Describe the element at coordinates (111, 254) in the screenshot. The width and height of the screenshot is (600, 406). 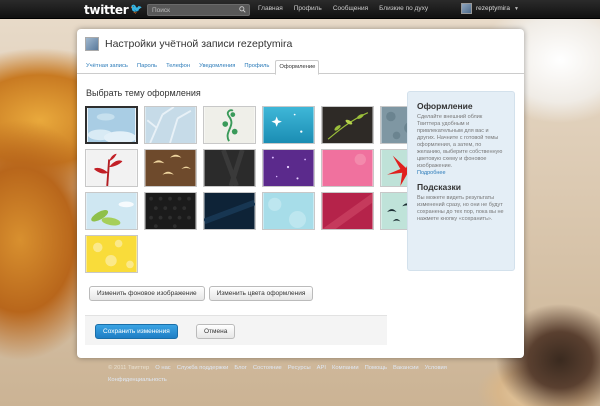
I see `theme-thumb-yellow-floral` at that location.